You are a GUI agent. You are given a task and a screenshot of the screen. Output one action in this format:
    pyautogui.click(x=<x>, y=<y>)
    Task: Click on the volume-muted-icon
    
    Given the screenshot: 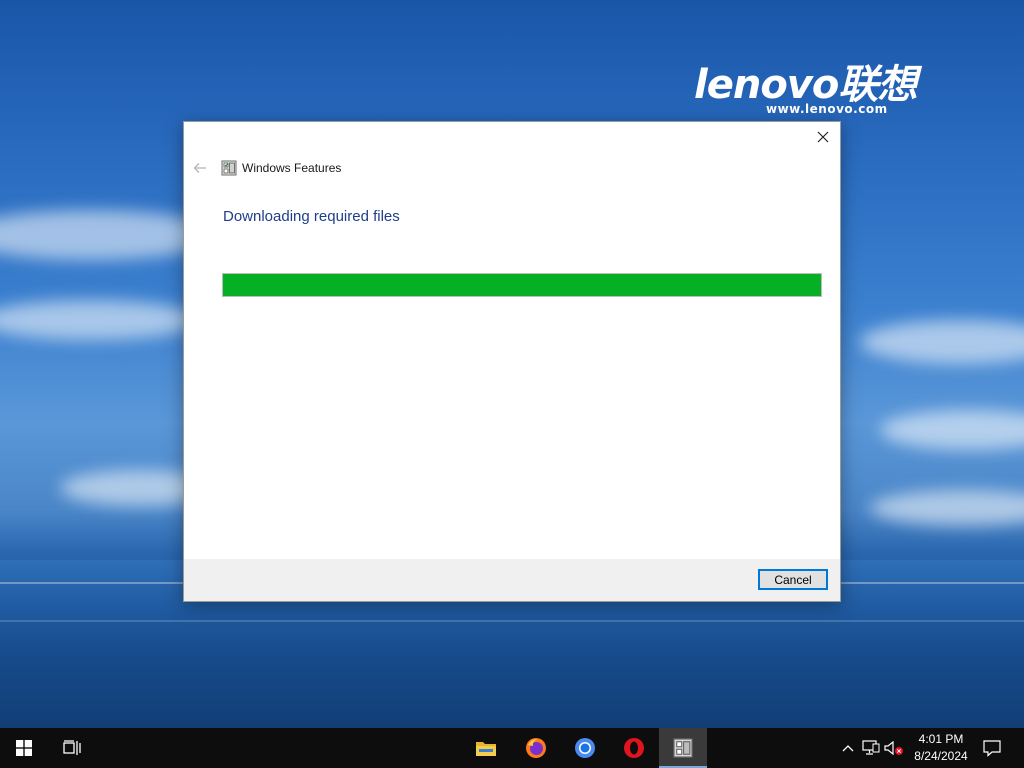 What is the action you would take?
    pyautogui.click(x=893, y=748)
    